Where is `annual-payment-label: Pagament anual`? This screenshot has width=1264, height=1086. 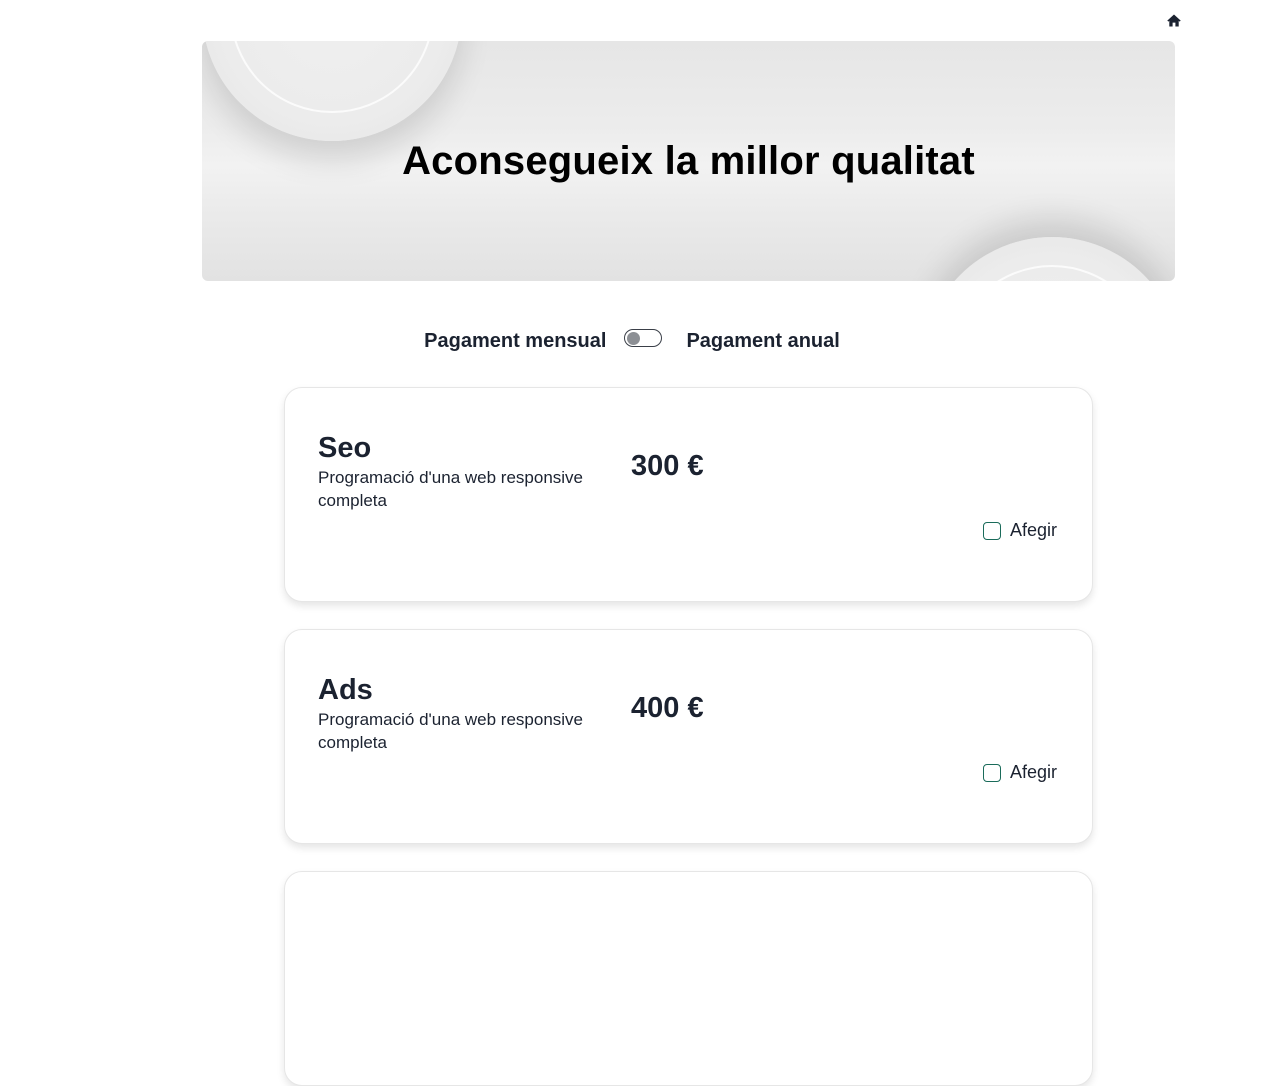 annual-payment-label: Pagament anual is located at coordinates (763, 340).